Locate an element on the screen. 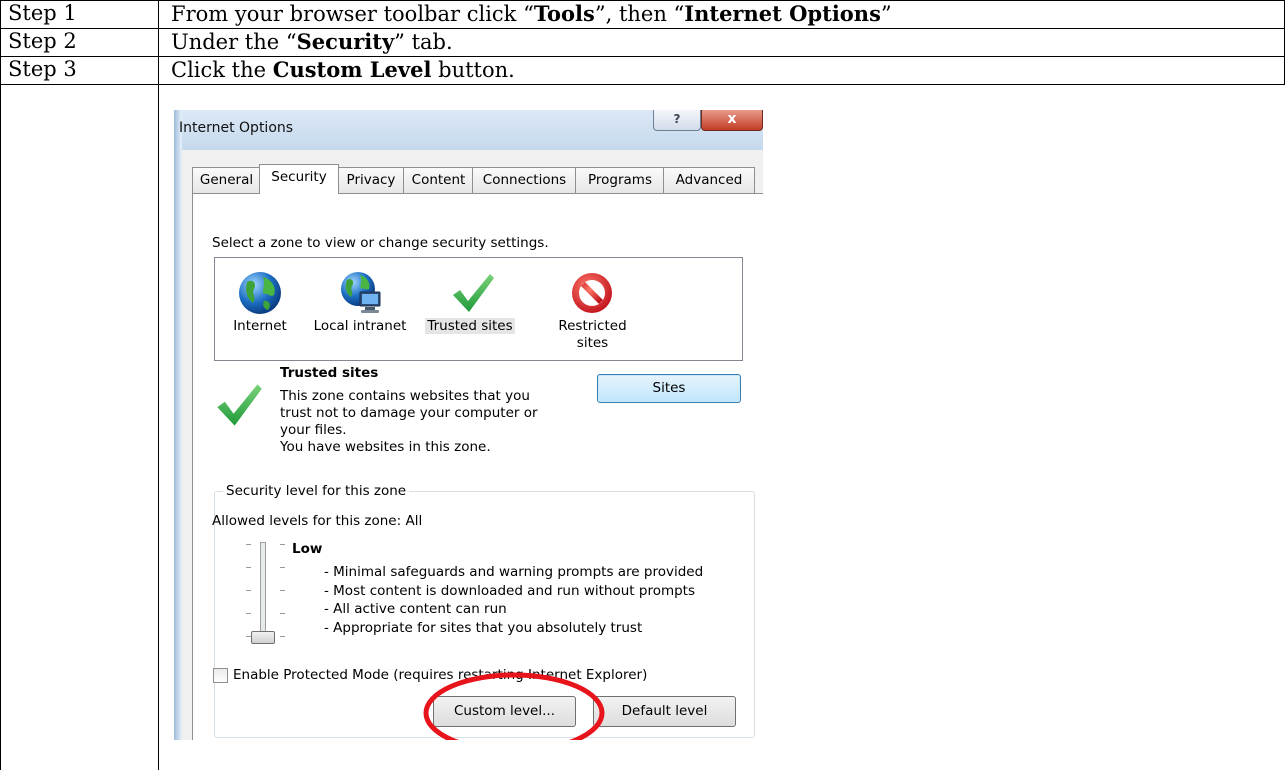 The width and height of the screenshot is (1285, 770). tab-content: Content is located at coordinates (438, 180).